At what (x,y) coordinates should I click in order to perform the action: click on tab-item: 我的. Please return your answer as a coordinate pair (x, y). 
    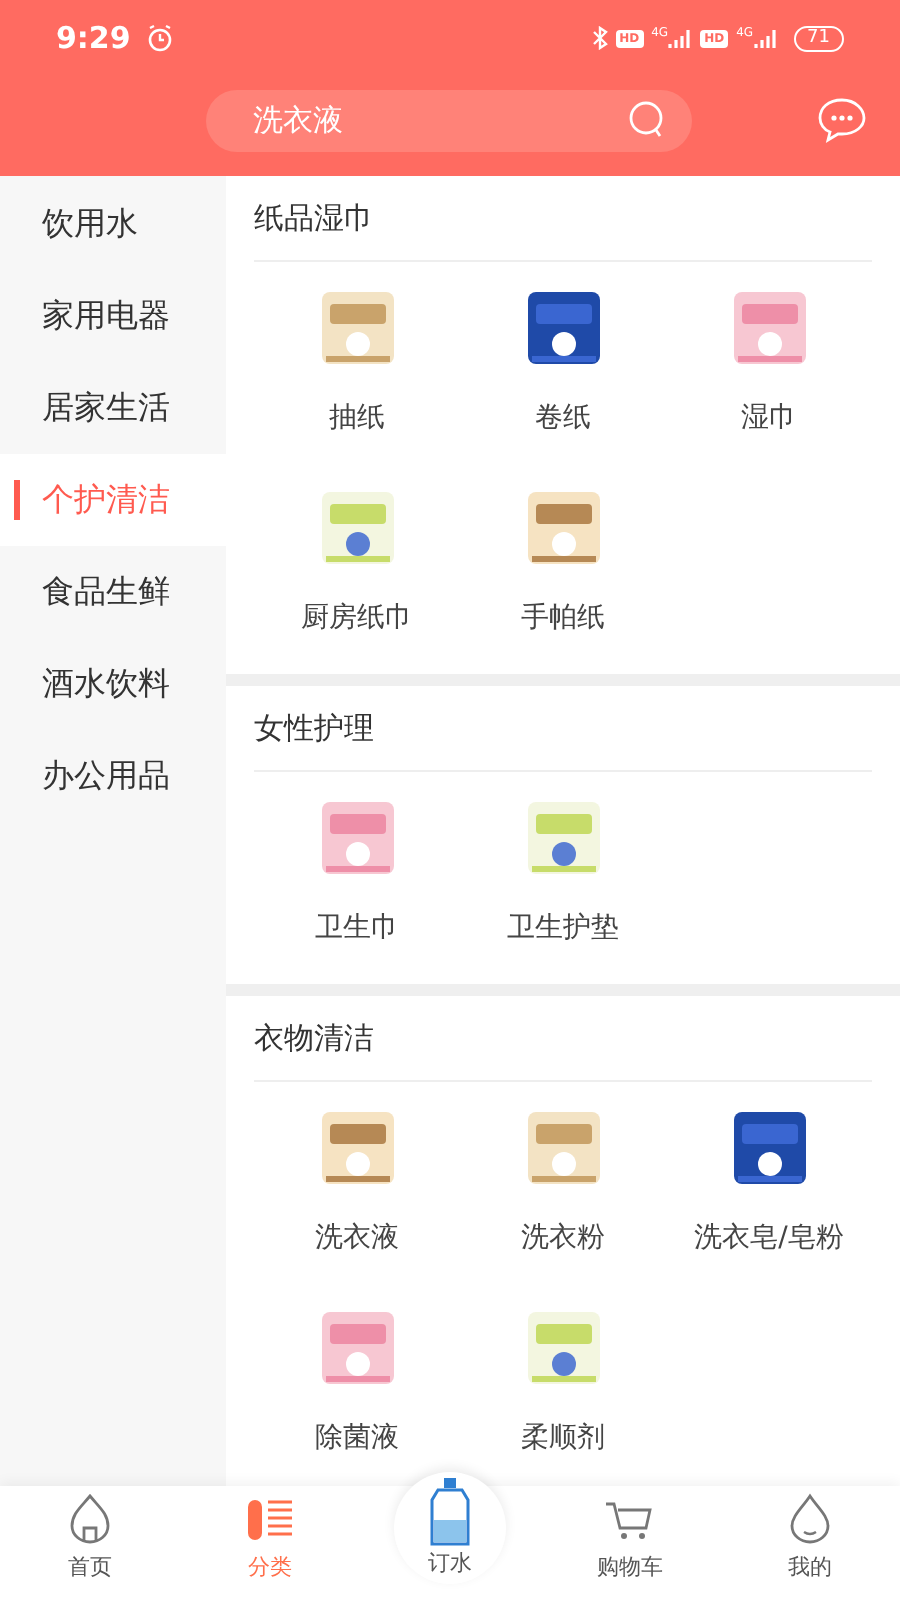
    Looking at the image, I should click on (810, 1537).